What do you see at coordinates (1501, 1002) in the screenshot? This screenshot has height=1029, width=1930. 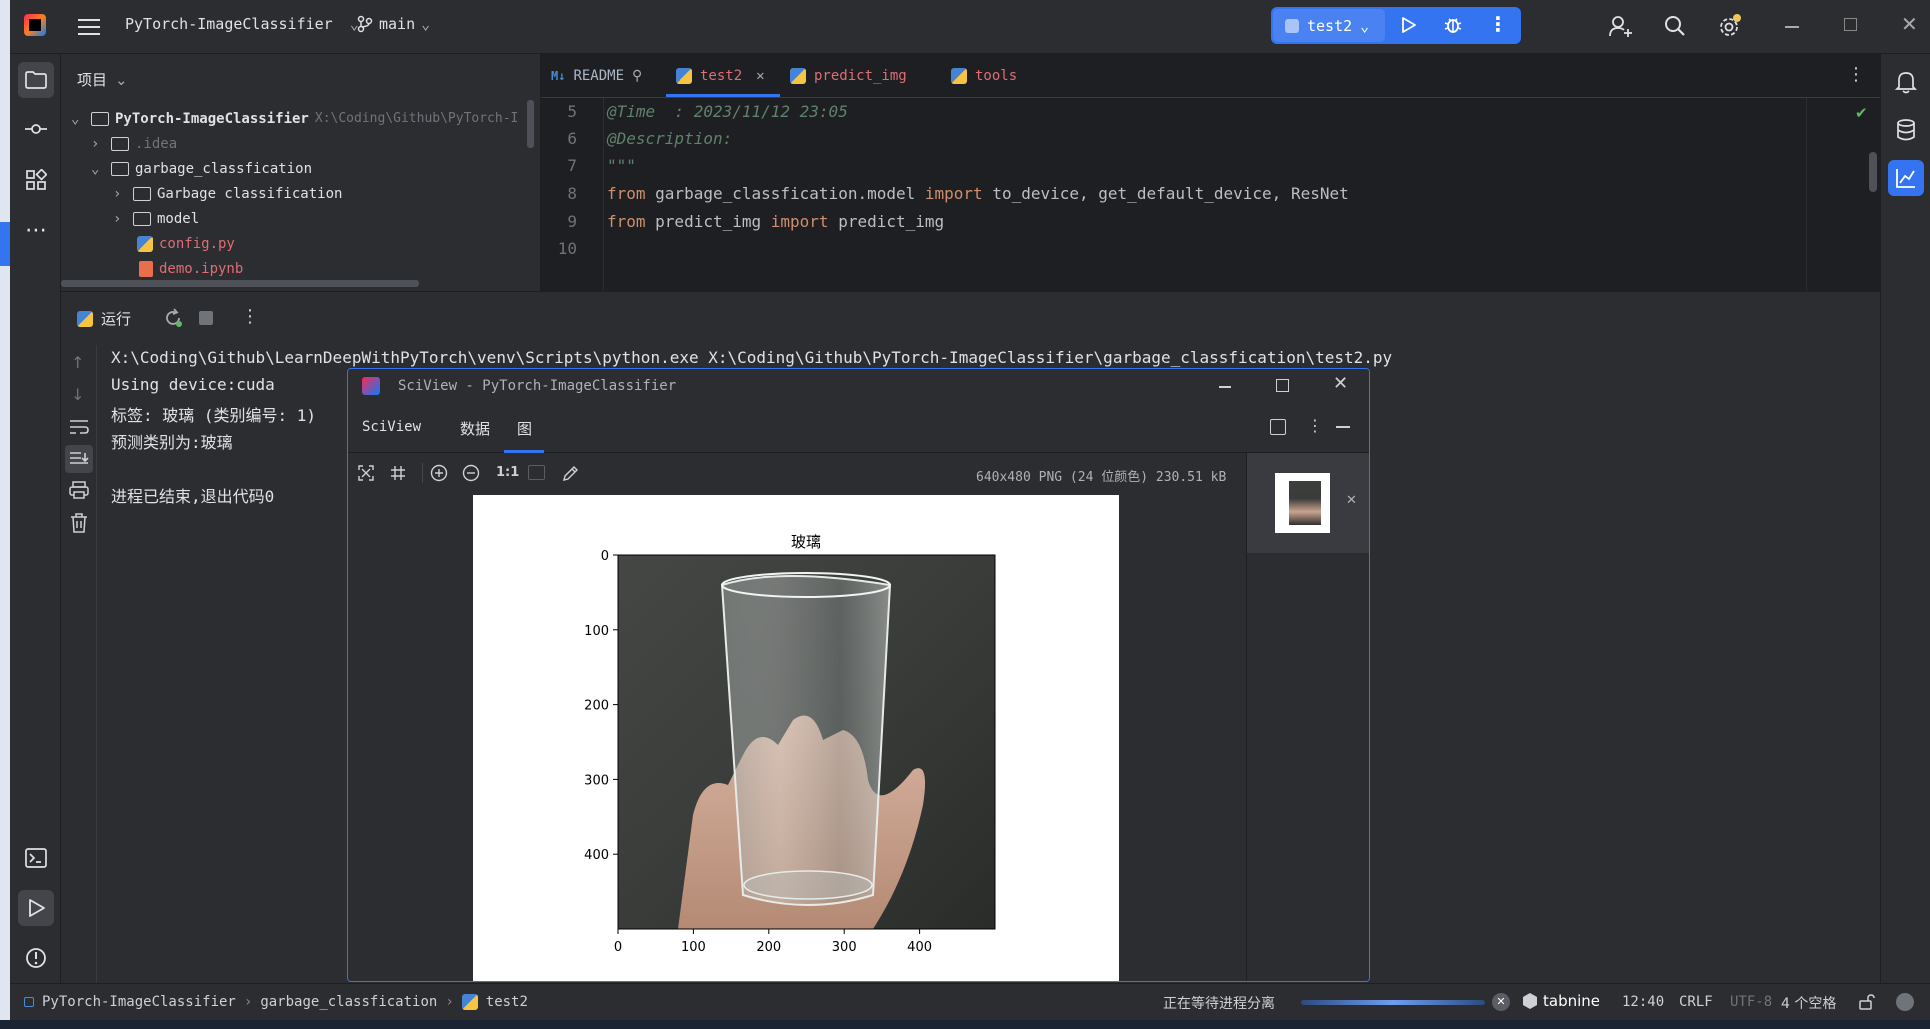 I see `cancel-progress-icon: ✕` at bounding box center [1501, 1002].